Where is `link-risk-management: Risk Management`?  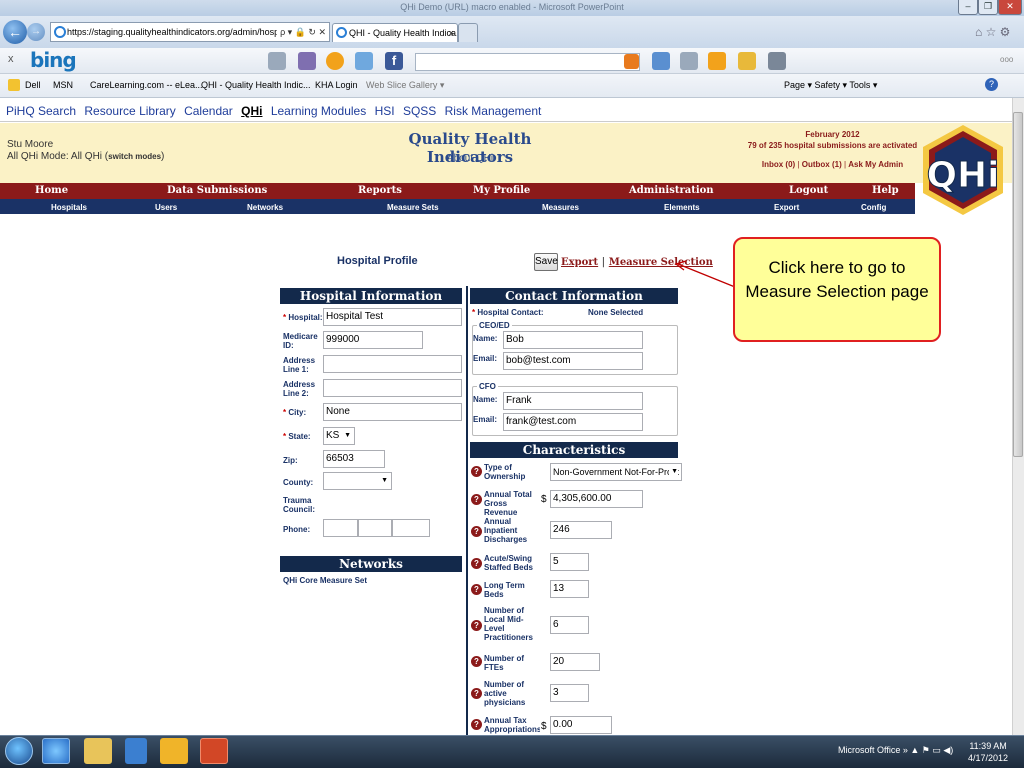 link-risk-management: Risk Management is located at coordinates (493, 111).